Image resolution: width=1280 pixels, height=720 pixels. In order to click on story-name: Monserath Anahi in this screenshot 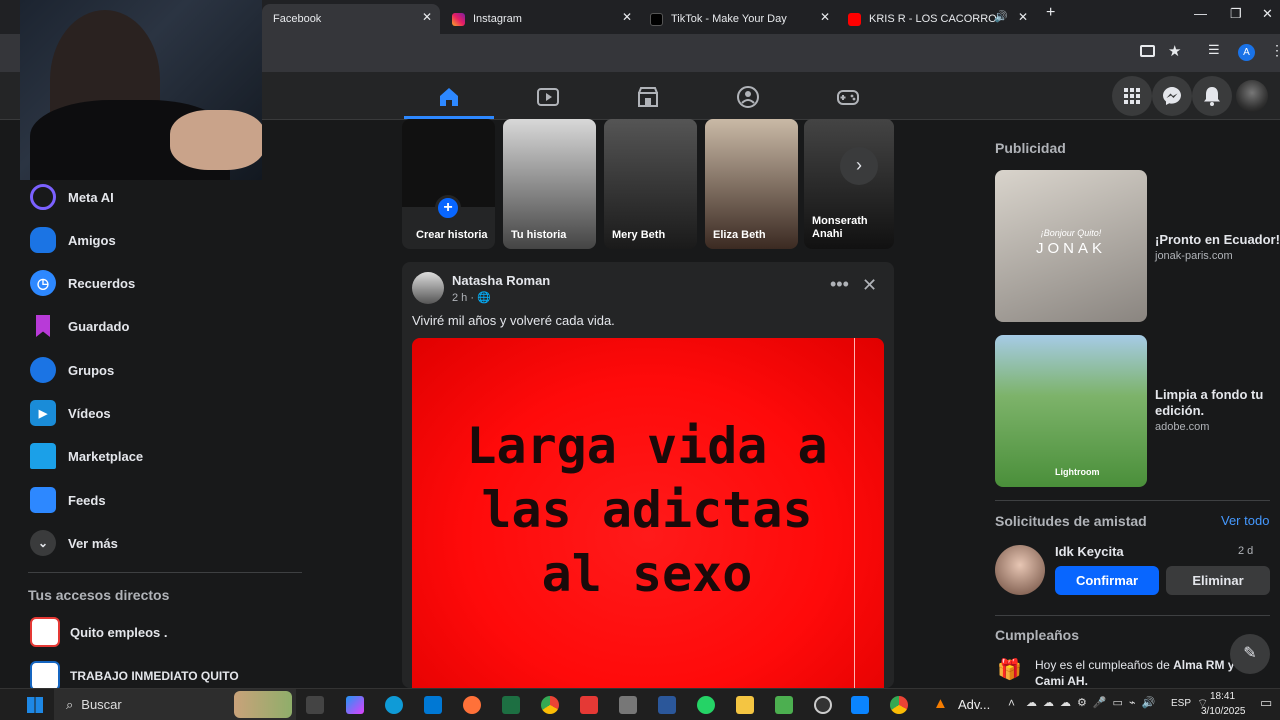, I will do `click(840, 227)`.